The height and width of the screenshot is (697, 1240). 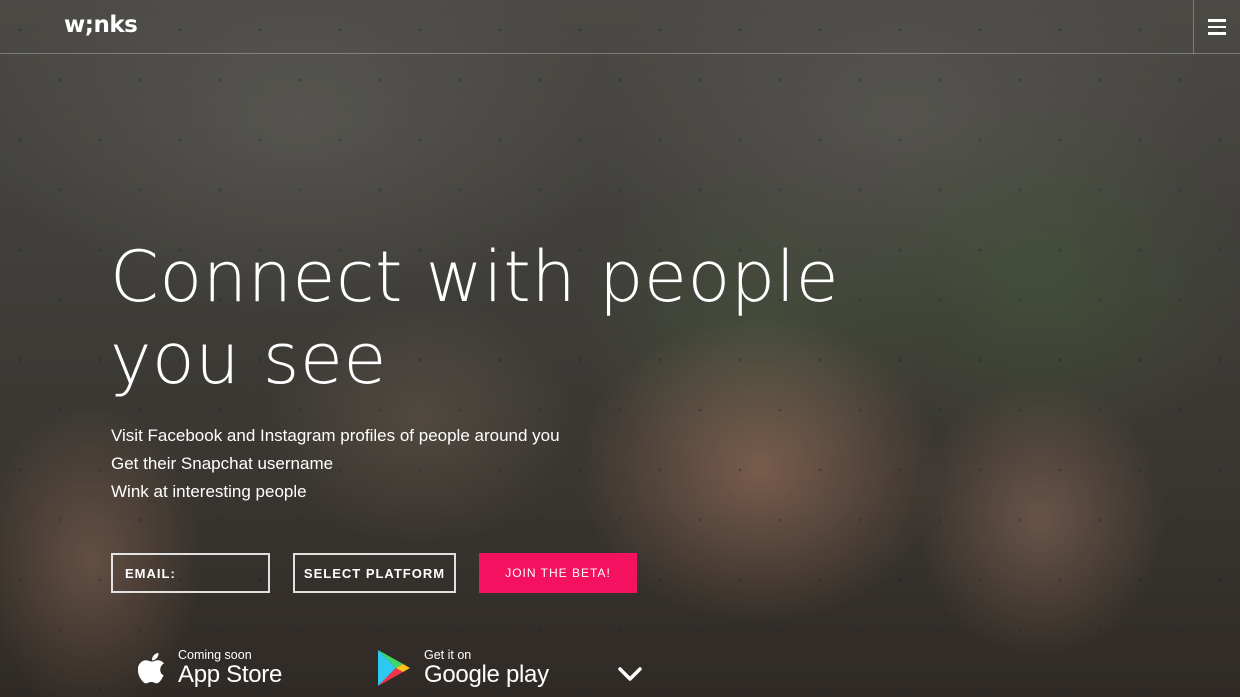 I want to click on hero-headline: Connect with people you see, so click(x=474, y=318).